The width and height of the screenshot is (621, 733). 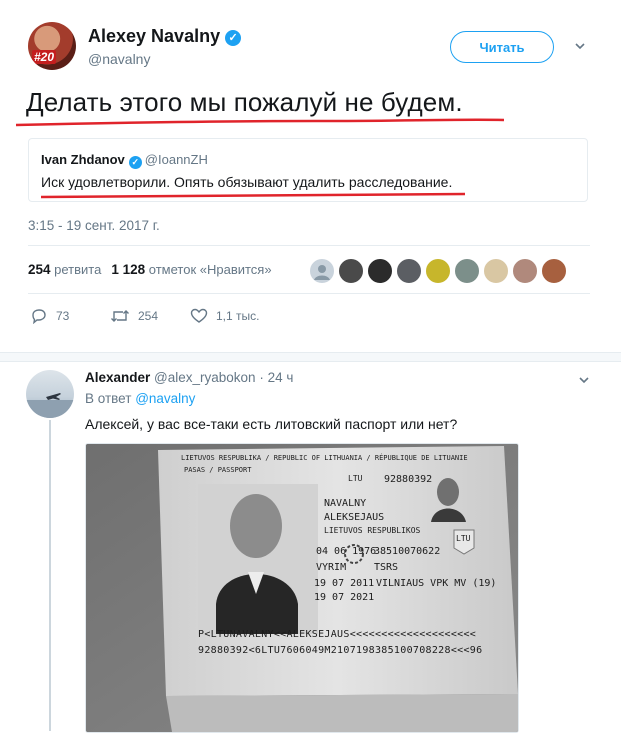 What do you see at coordinates (407, 551) in the screenshot?
I see `passport-personal-no: 38510070622` at bounding box center [407, 551].